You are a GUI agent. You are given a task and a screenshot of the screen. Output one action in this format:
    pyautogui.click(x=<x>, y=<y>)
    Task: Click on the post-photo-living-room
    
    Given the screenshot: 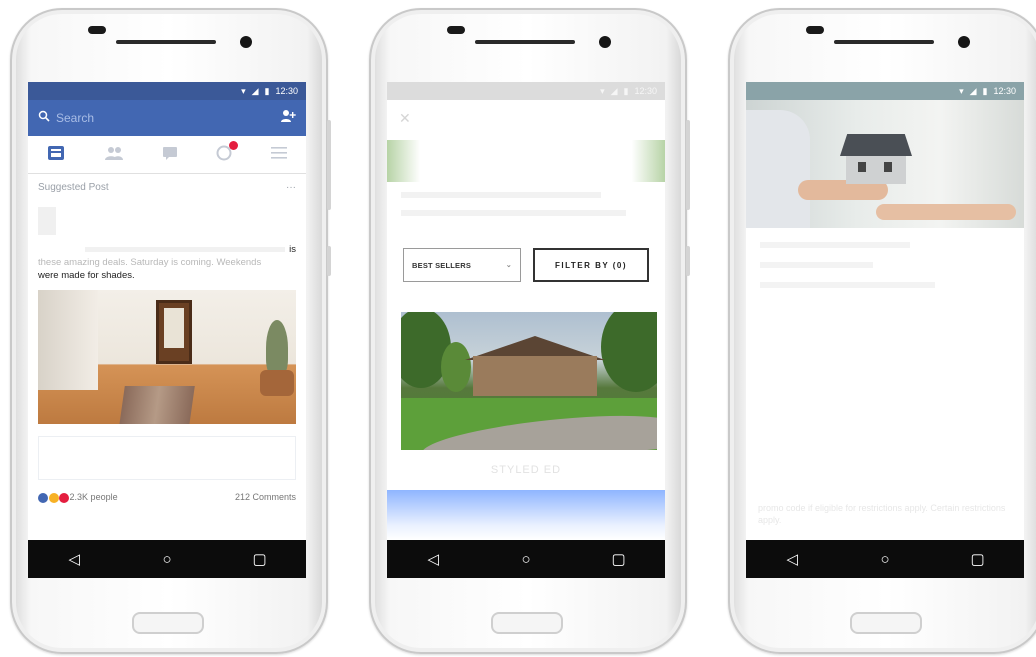 What is the action you would take?
    pyautogui.click(x=167, y=357)
    